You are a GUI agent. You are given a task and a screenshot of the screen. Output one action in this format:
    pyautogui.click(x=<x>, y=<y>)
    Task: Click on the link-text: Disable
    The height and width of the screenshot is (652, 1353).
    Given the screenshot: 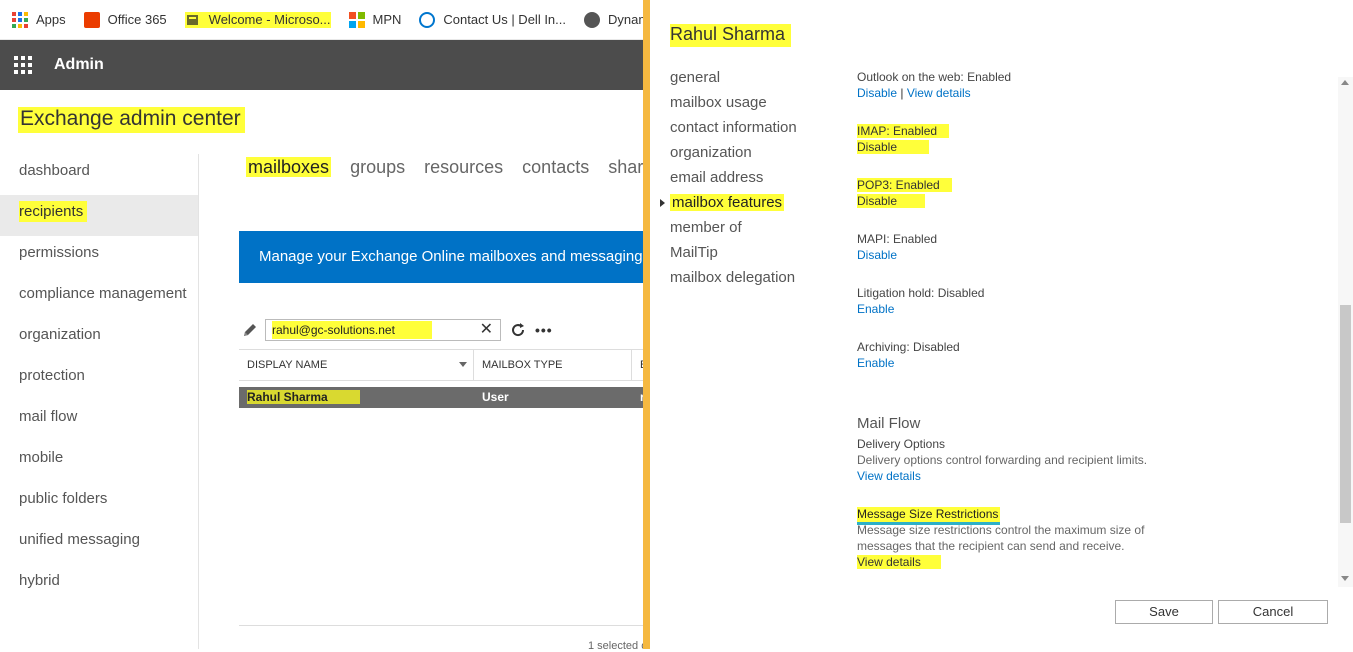 What is the action you would take?
    pyautogui.click(x=891, y=201)
    